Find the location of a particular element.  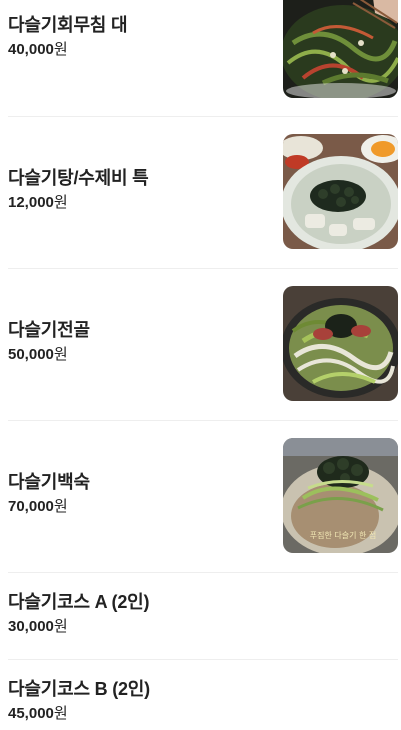

menu-item-price: 50,000원 is located at coordinates (38, 354).